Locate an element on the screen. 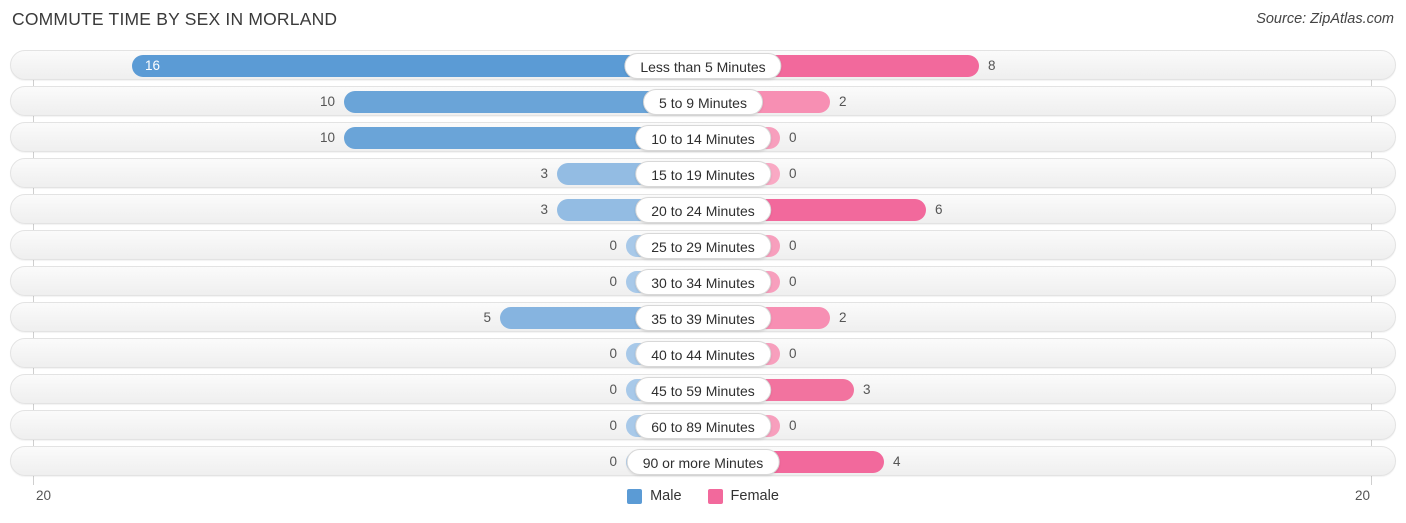  category-label: 20 to 24 Minutes is located at coordinates (703, 210).